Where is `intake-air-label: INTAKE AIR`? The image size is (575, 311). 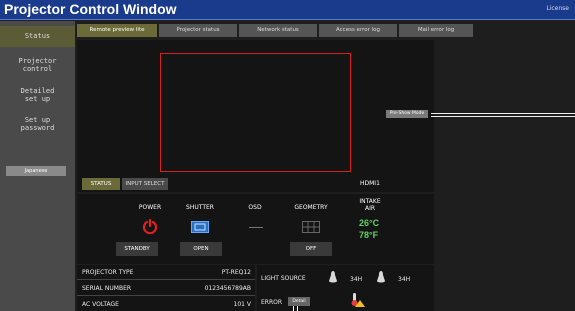
intake-air-label: INTAKE AIR is located at coordinates (370, 205).